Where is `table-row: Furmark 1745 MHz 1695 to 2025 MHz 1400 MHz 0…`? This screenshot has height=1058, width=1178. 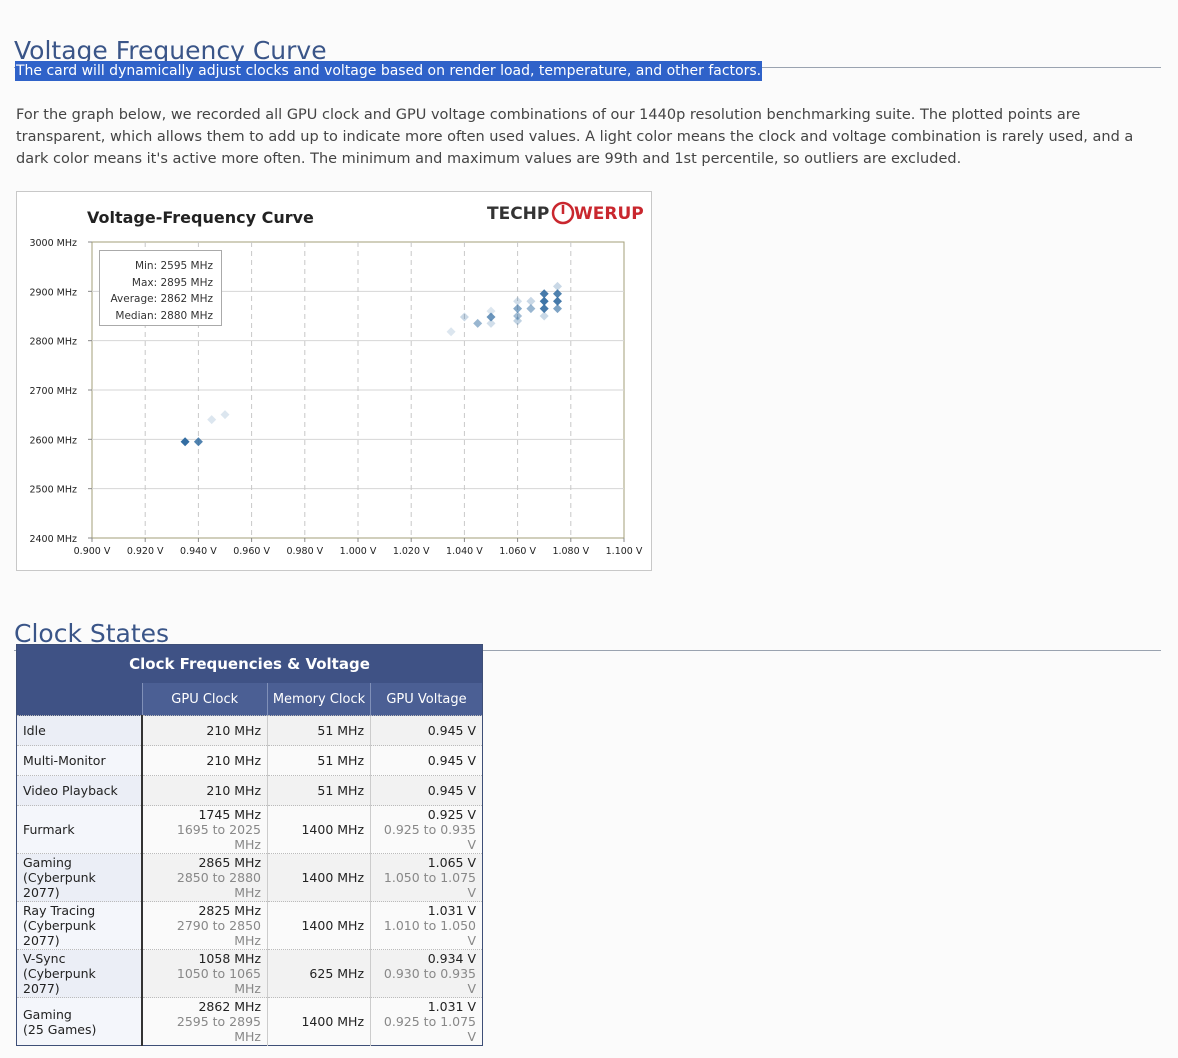
table-row: Furmark 1745 MHz 1695 to 2025 MHz 1400 MHz 0… is located at coordinates (249, 829).